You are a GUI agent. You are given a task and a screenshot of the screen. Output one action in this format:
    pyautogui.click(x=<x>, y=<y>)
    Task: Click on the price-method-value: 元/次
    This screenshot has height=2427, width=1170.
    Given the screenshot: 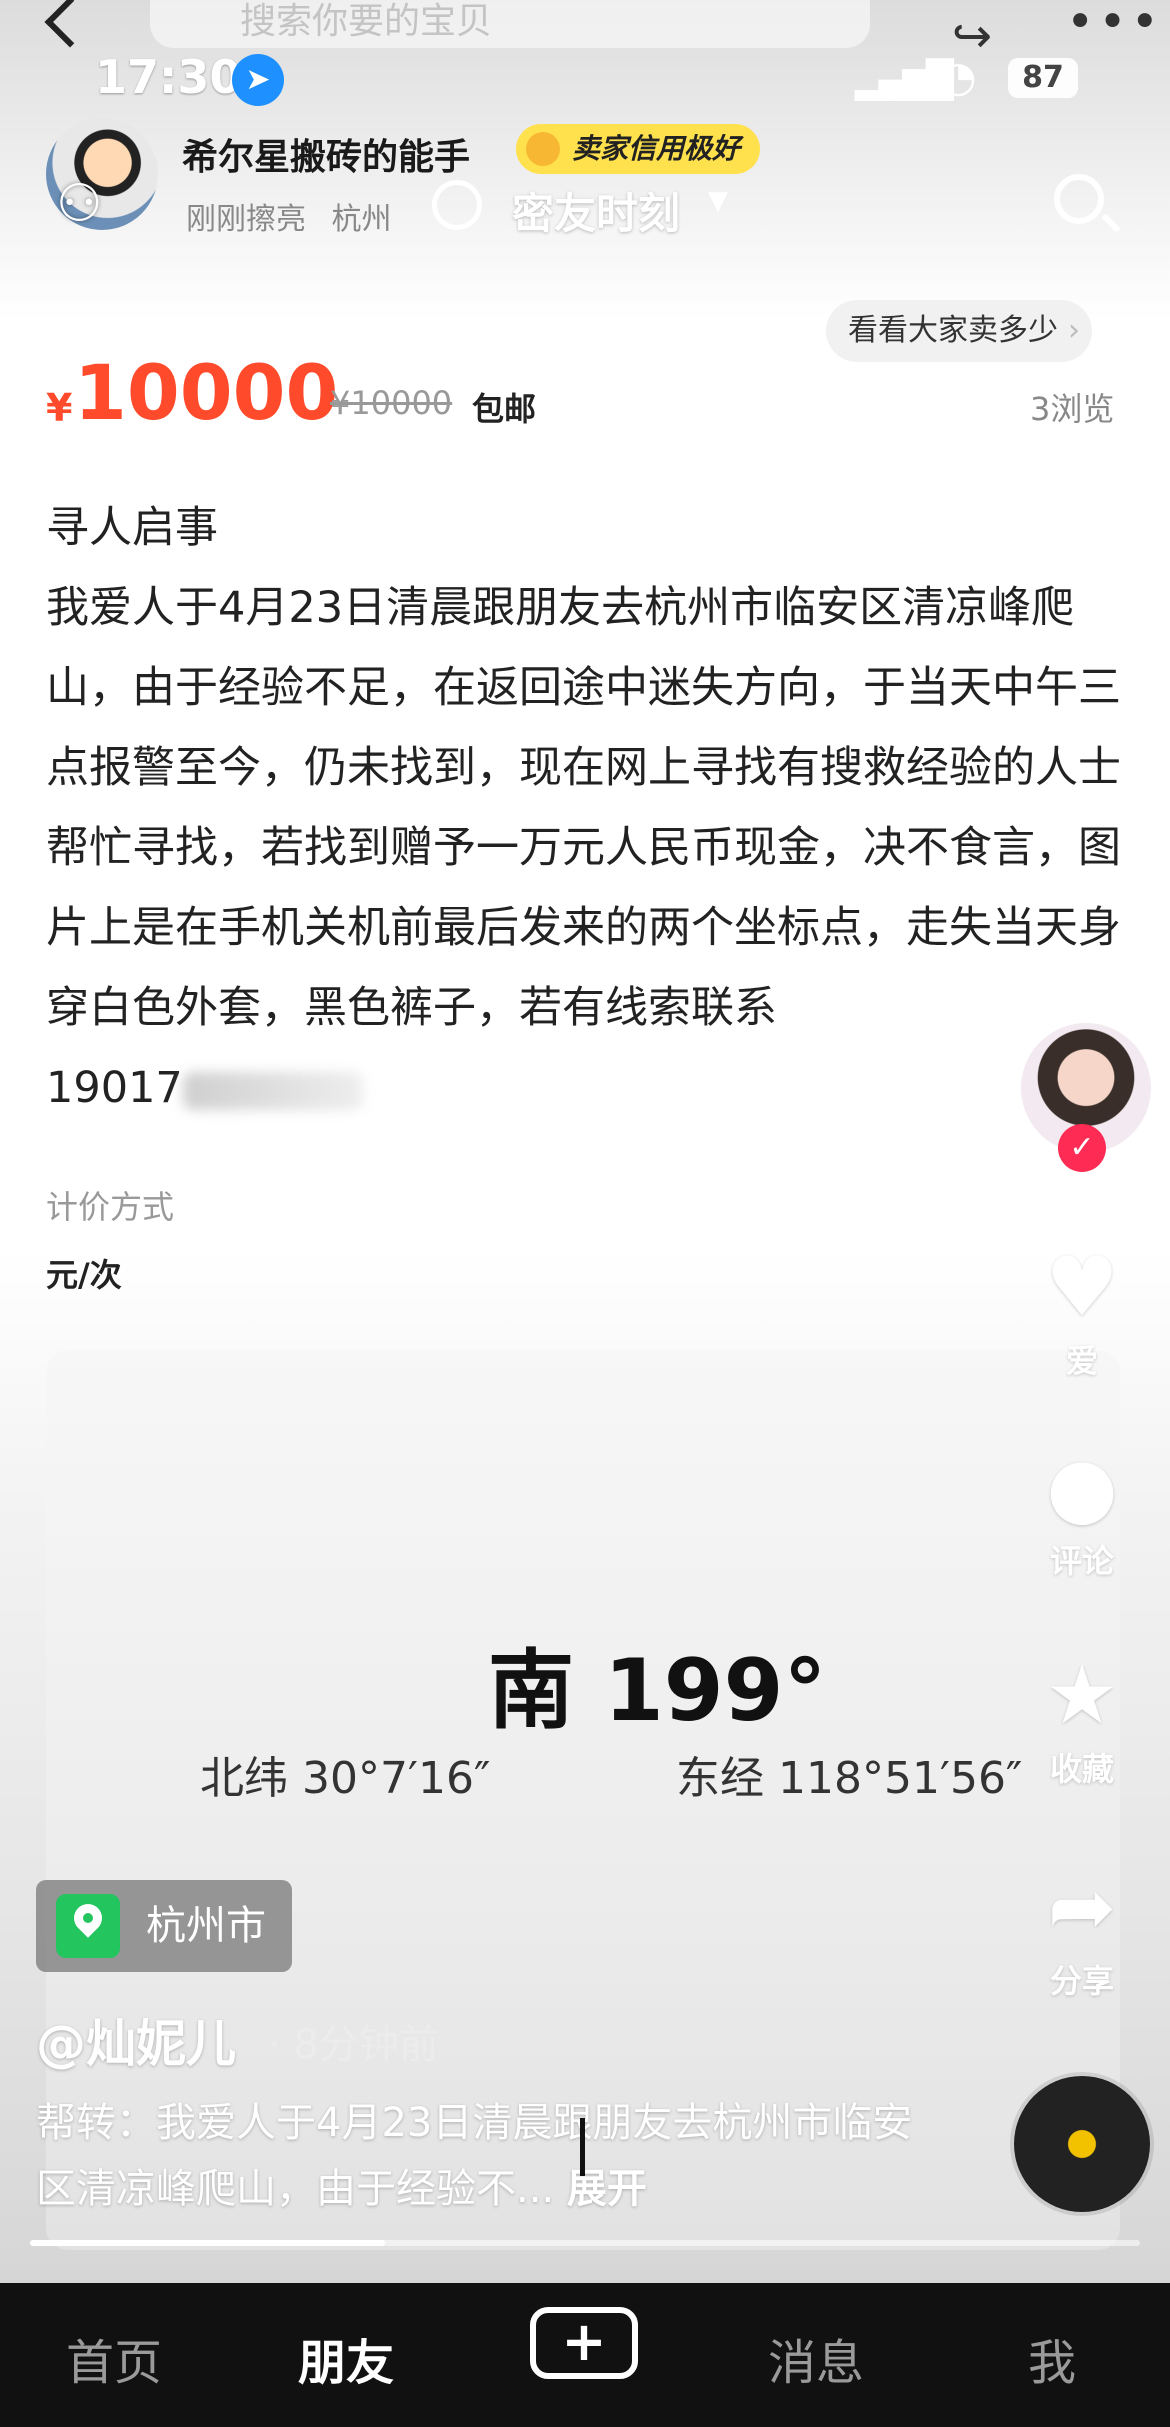 What is the action you would take?
    pyautogui.click(x=84, y=1275)
    